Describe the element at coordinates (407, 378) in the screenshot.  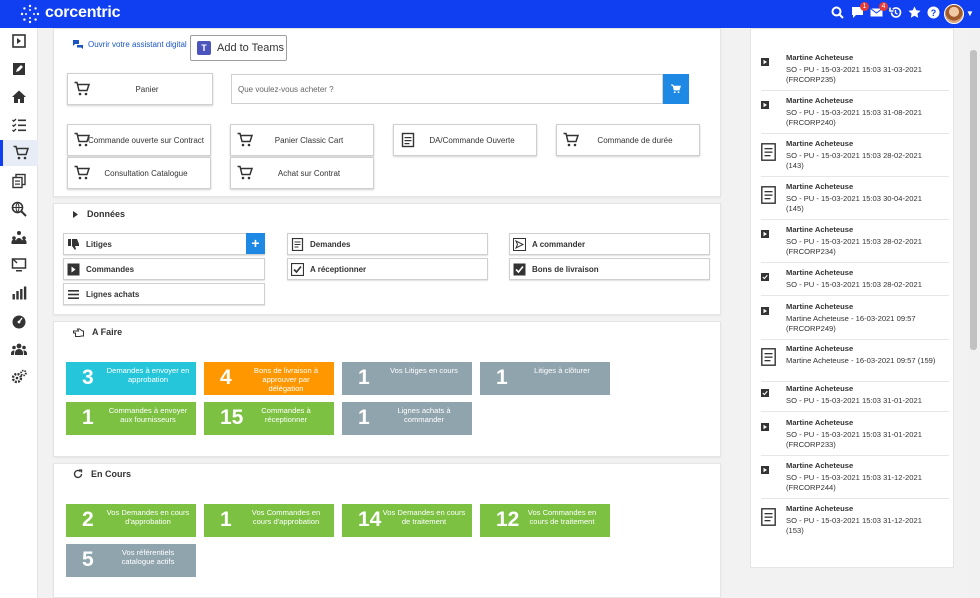
I see `tile-litiges-en-cours: 1 Vos Litiges en cours` at that location.